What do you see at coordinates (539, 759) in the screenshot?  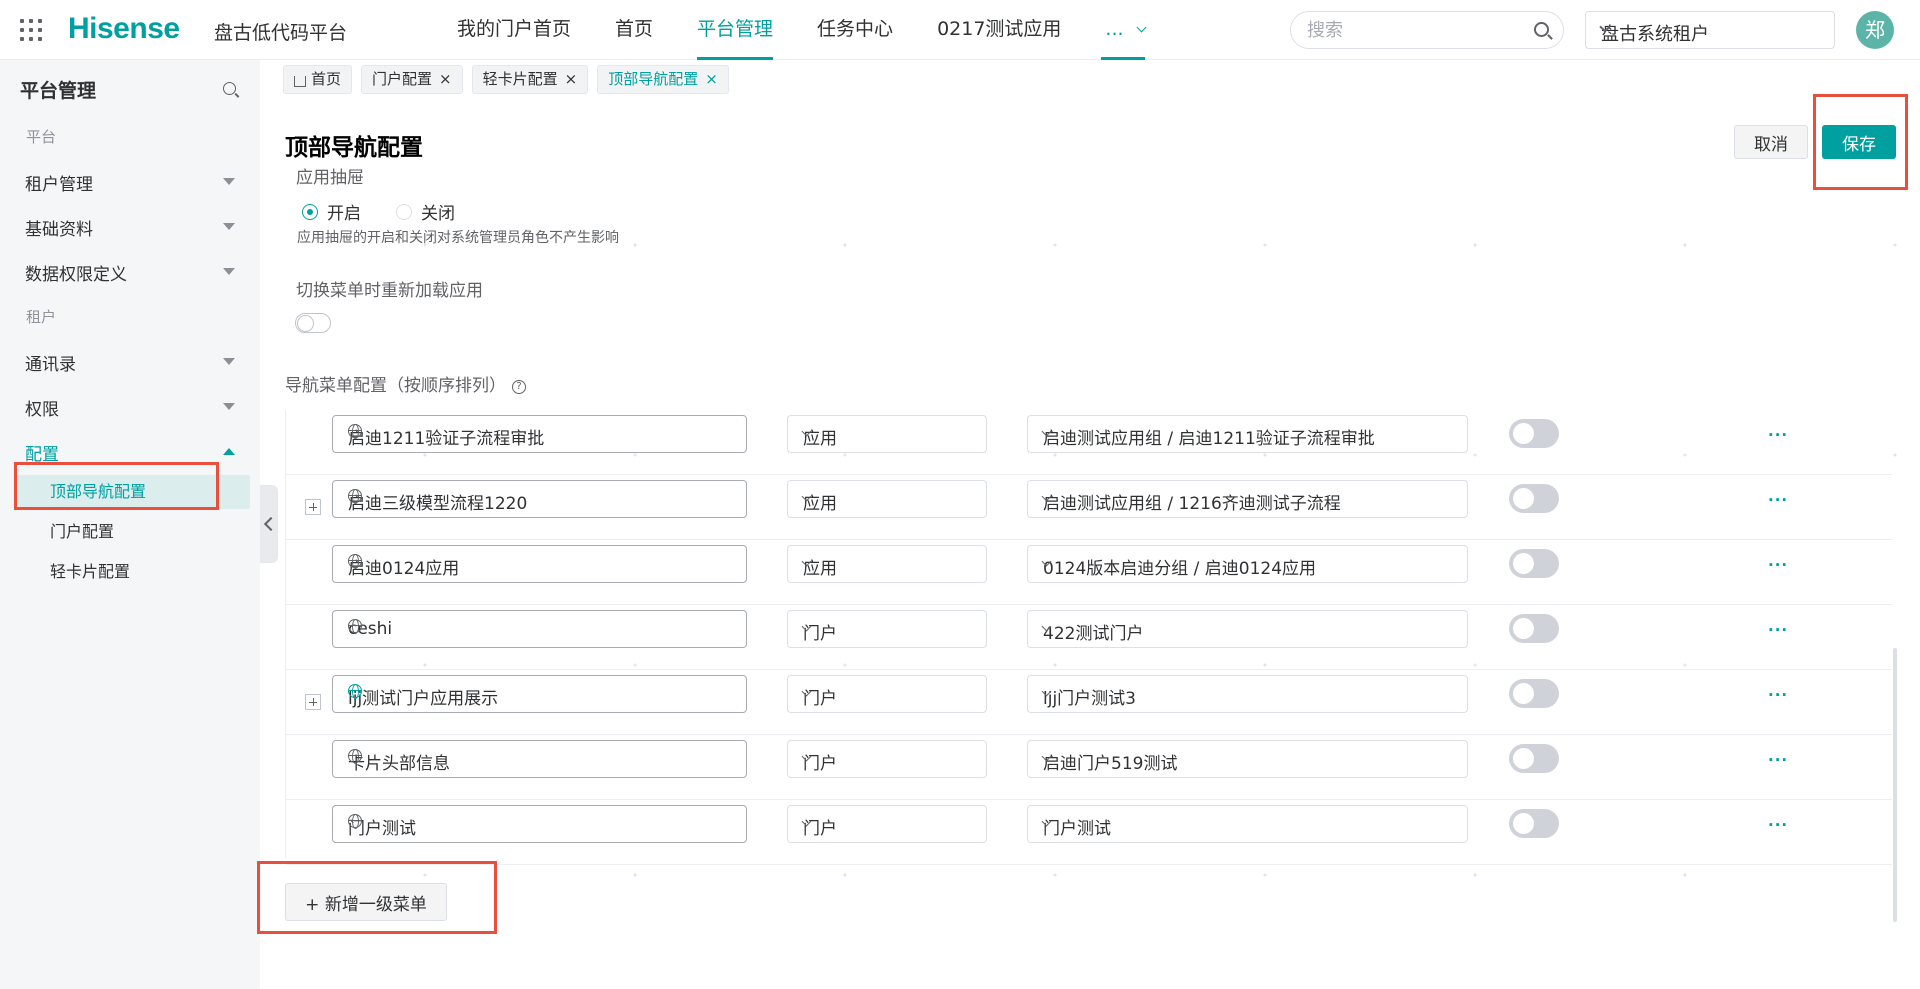 I see `menu-name-input: 卡片头部信息` at bounding box center [539, 759].